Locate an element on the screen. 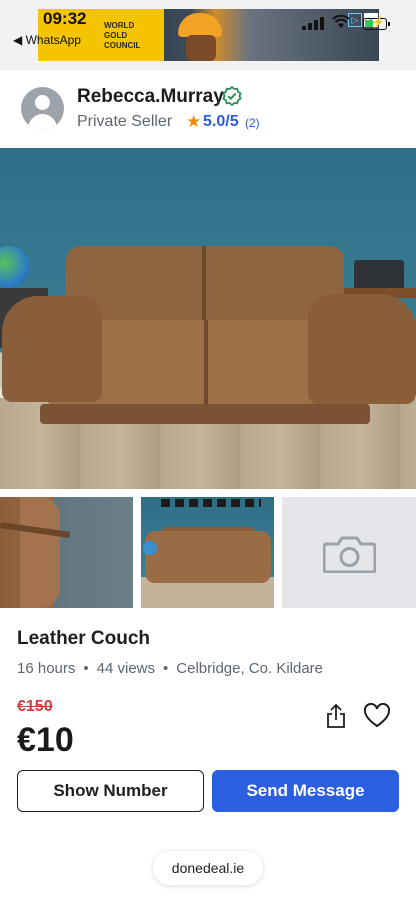 This screenshot has height=900, width=416. favorite-heart-icon is located at coordinates (377, 715).